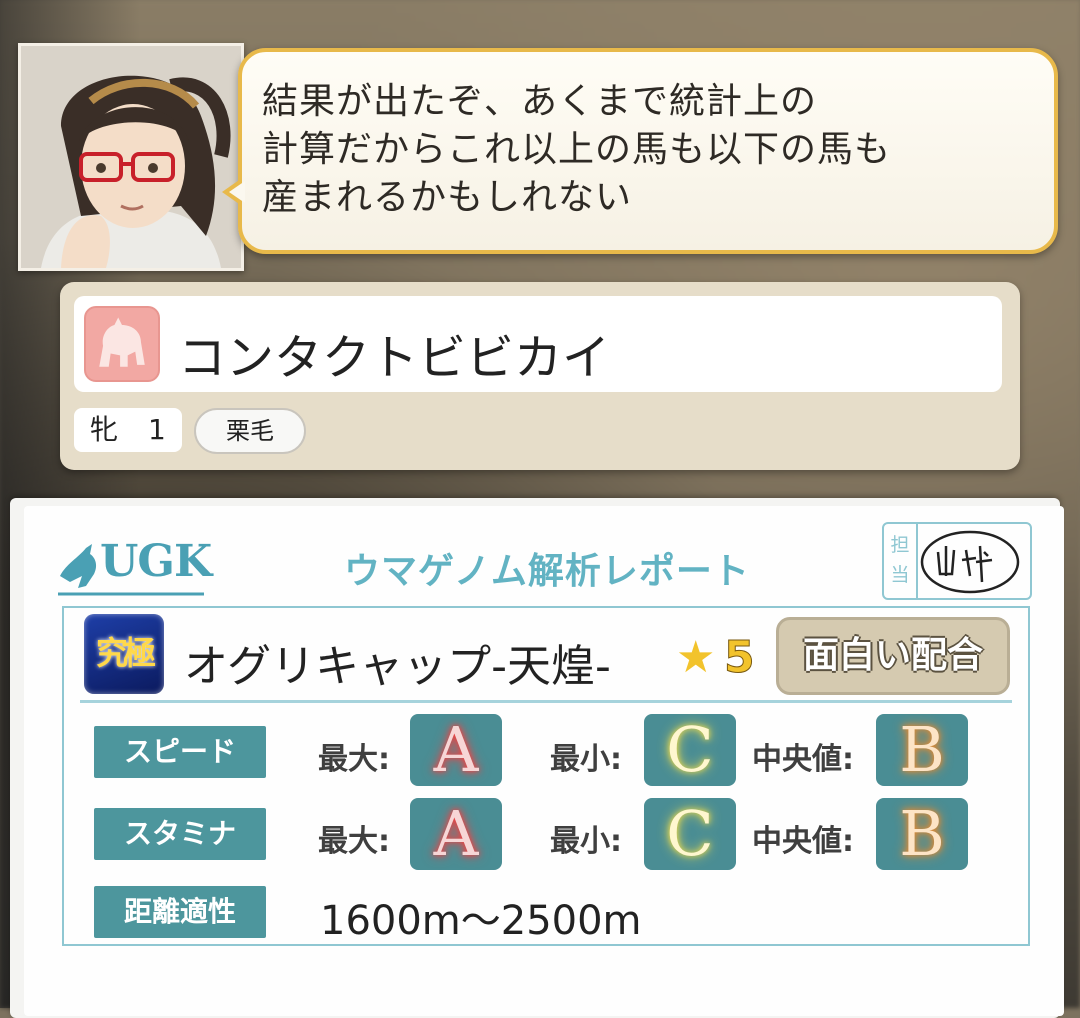 The height and width of the screenshot is (1018, 1080). I want to click on coat-color-tag: 栗毛, so click(250, 431).